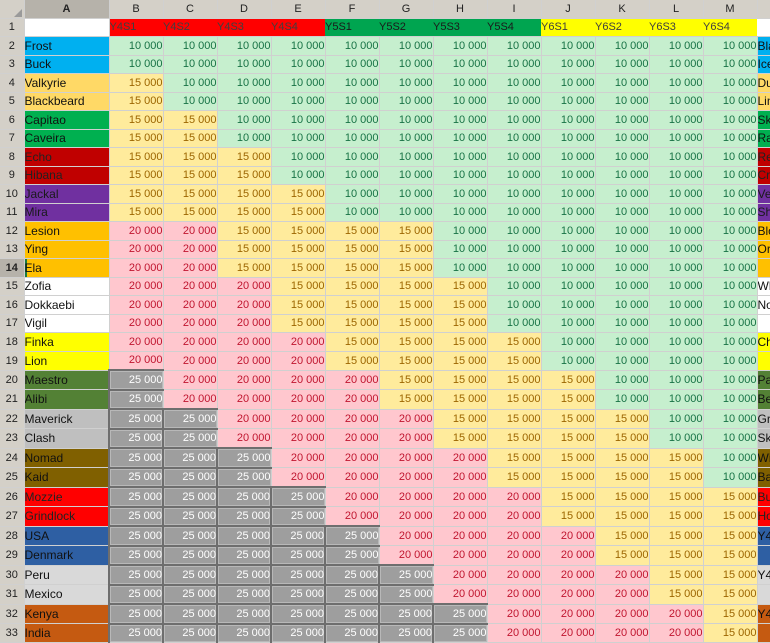  I want to click on price-cell-f26: 20 000, so click(352, 497).